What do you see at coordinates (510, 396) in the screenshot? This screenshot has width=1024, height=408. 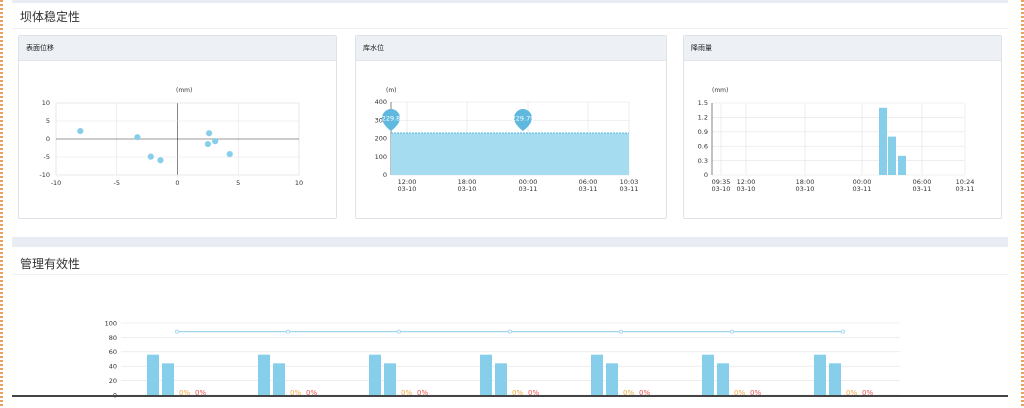 I see `bottom-baseline` at bounding box center [510, 396].